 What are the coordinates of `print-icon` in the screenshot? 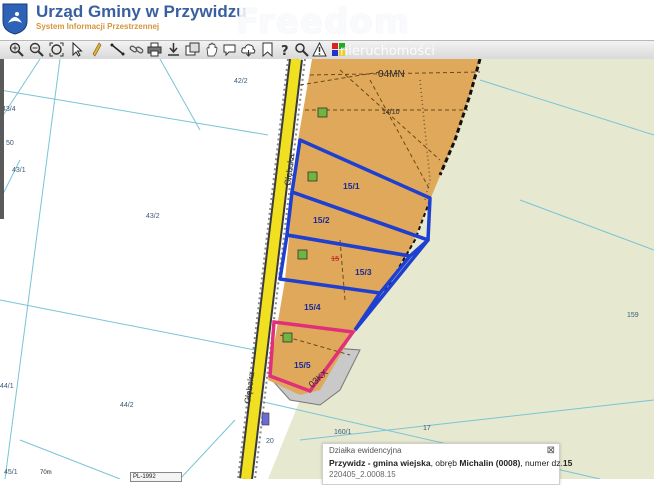 It's located at (154, 49).